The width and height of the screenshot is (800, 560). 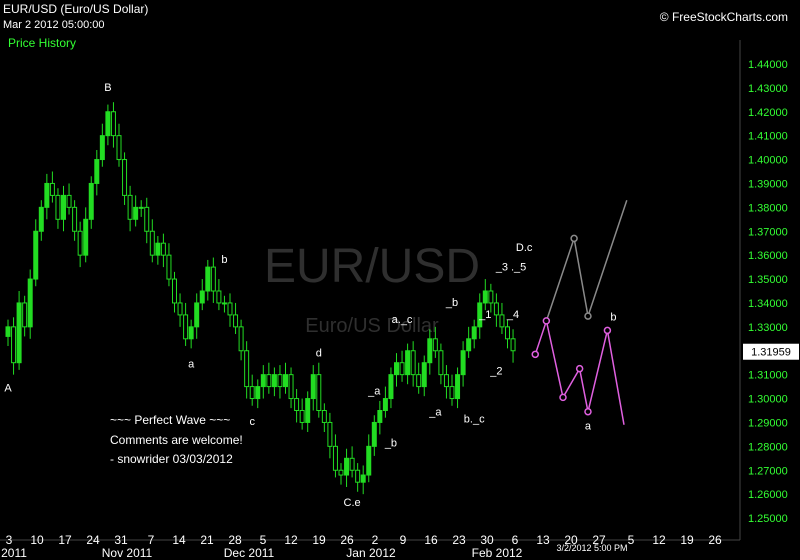 What do you see at coordinates (402, 320) in the screenshot?
I see `wave-label: a._c` at bounding box center [402, 320].